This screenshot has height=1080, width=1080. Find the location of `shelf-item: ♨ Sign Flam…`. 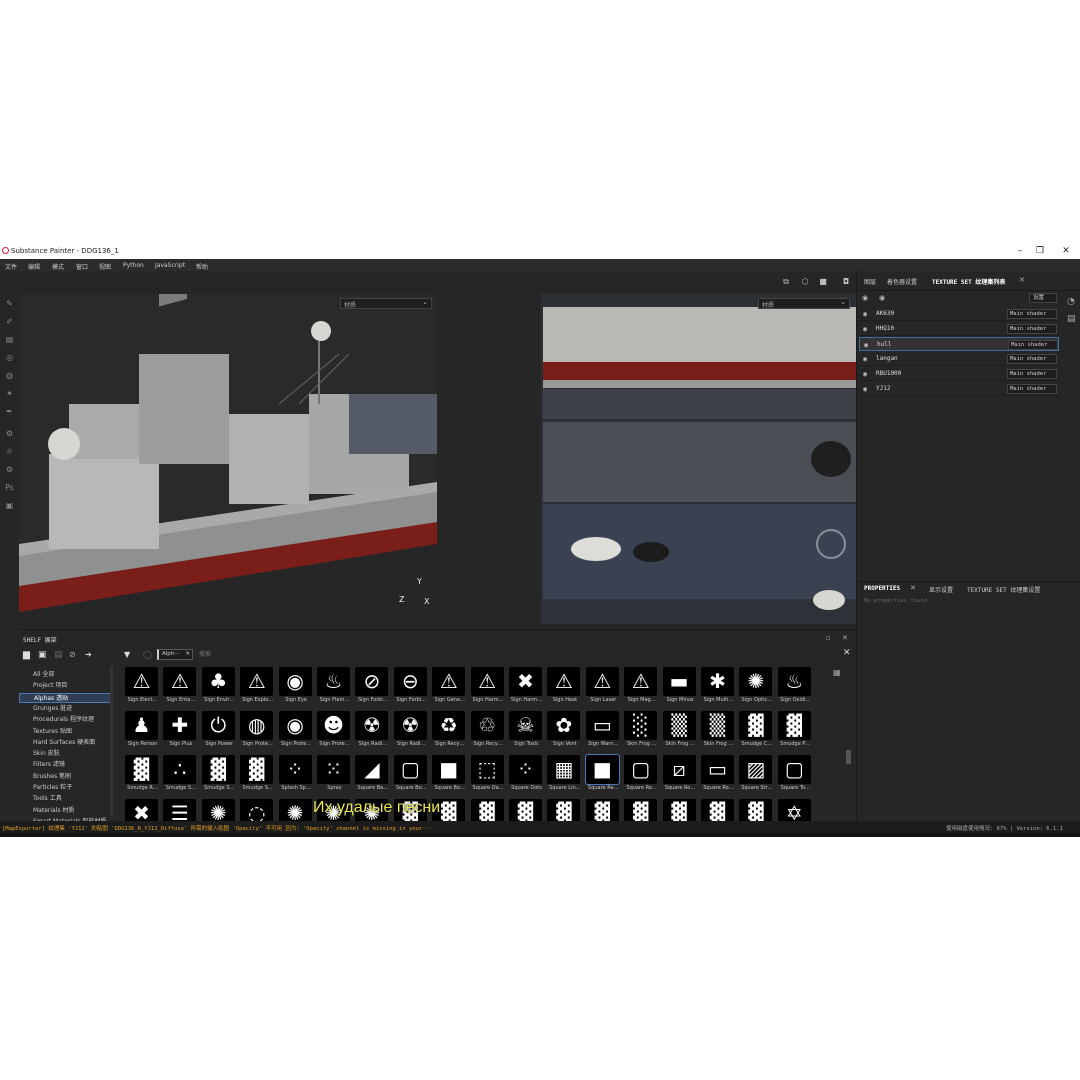

shelf-item: ♨ Sign Flam… is located at coordinates (335, 686).